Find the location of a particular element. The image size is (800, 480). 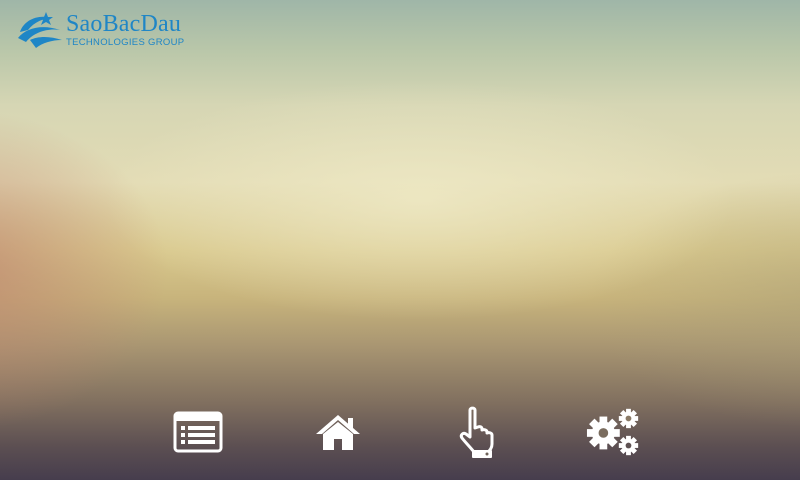

touch-button is located at coordinates (478, 432).